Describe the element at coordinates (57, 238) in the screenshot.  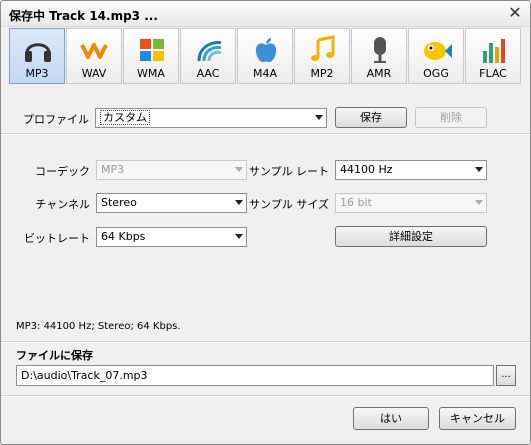
I see `bitrate-label: ビットレート` at that location.